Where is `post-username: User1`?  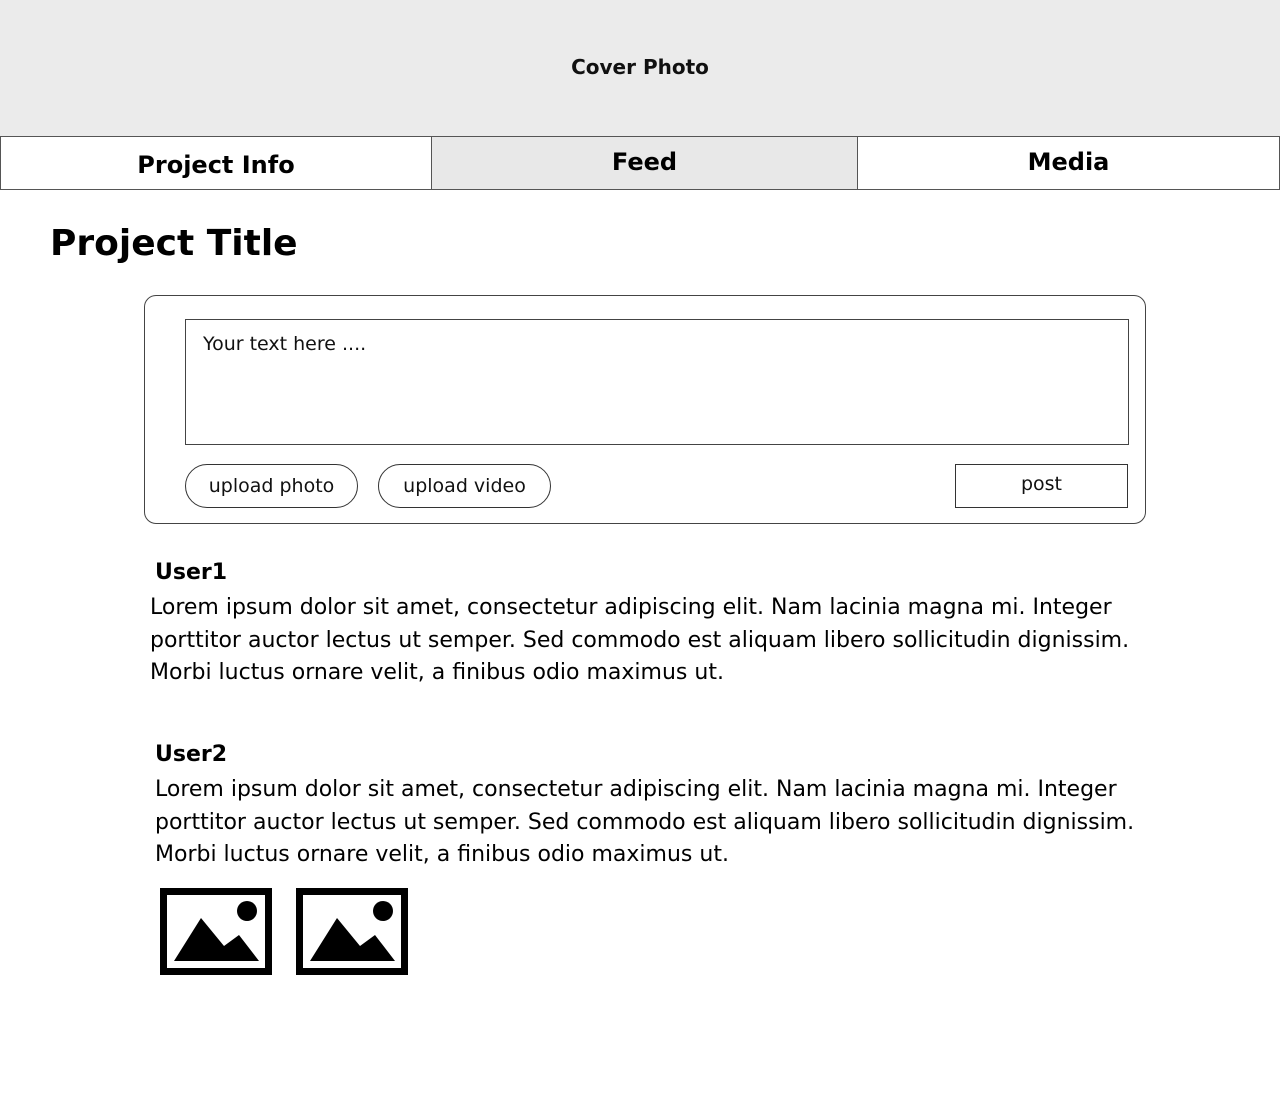
post-username: User1 is located at coordinates (652, 573).